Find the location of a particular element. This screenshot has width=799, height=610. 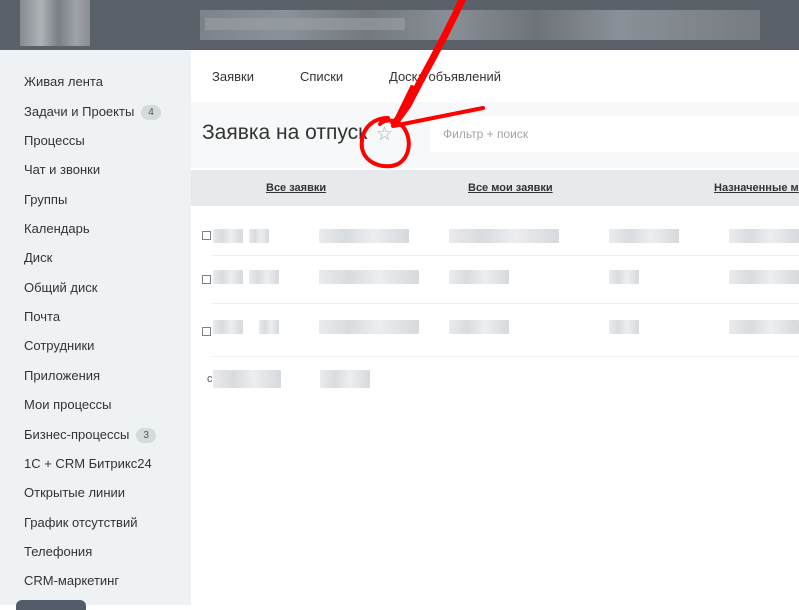

sidebar-item-label: 1С + CRM Битрикс24 is located at coordinates (88, 463).